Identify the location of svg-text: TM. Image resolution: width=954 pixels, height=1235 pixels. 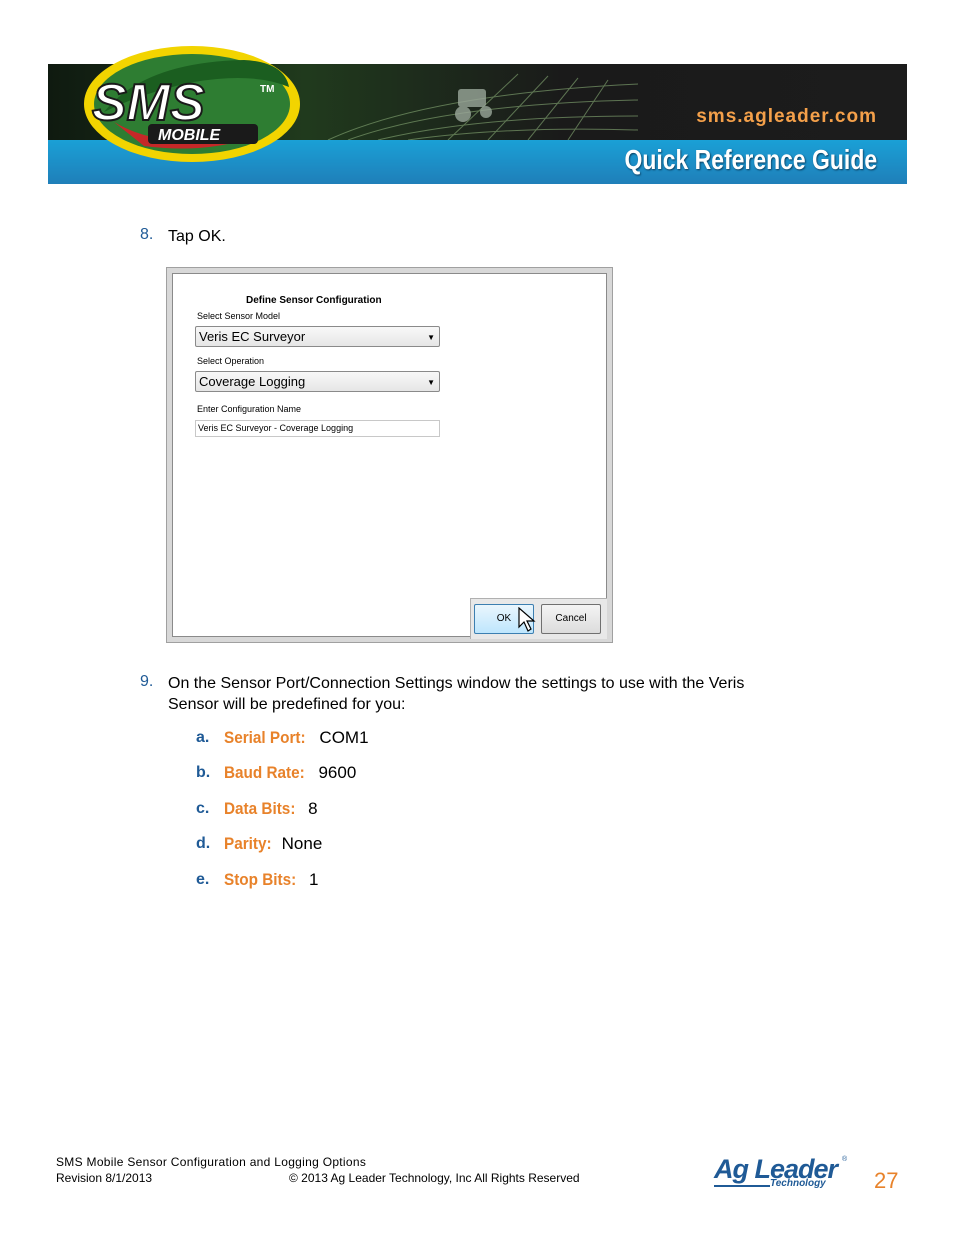
(267, 89).